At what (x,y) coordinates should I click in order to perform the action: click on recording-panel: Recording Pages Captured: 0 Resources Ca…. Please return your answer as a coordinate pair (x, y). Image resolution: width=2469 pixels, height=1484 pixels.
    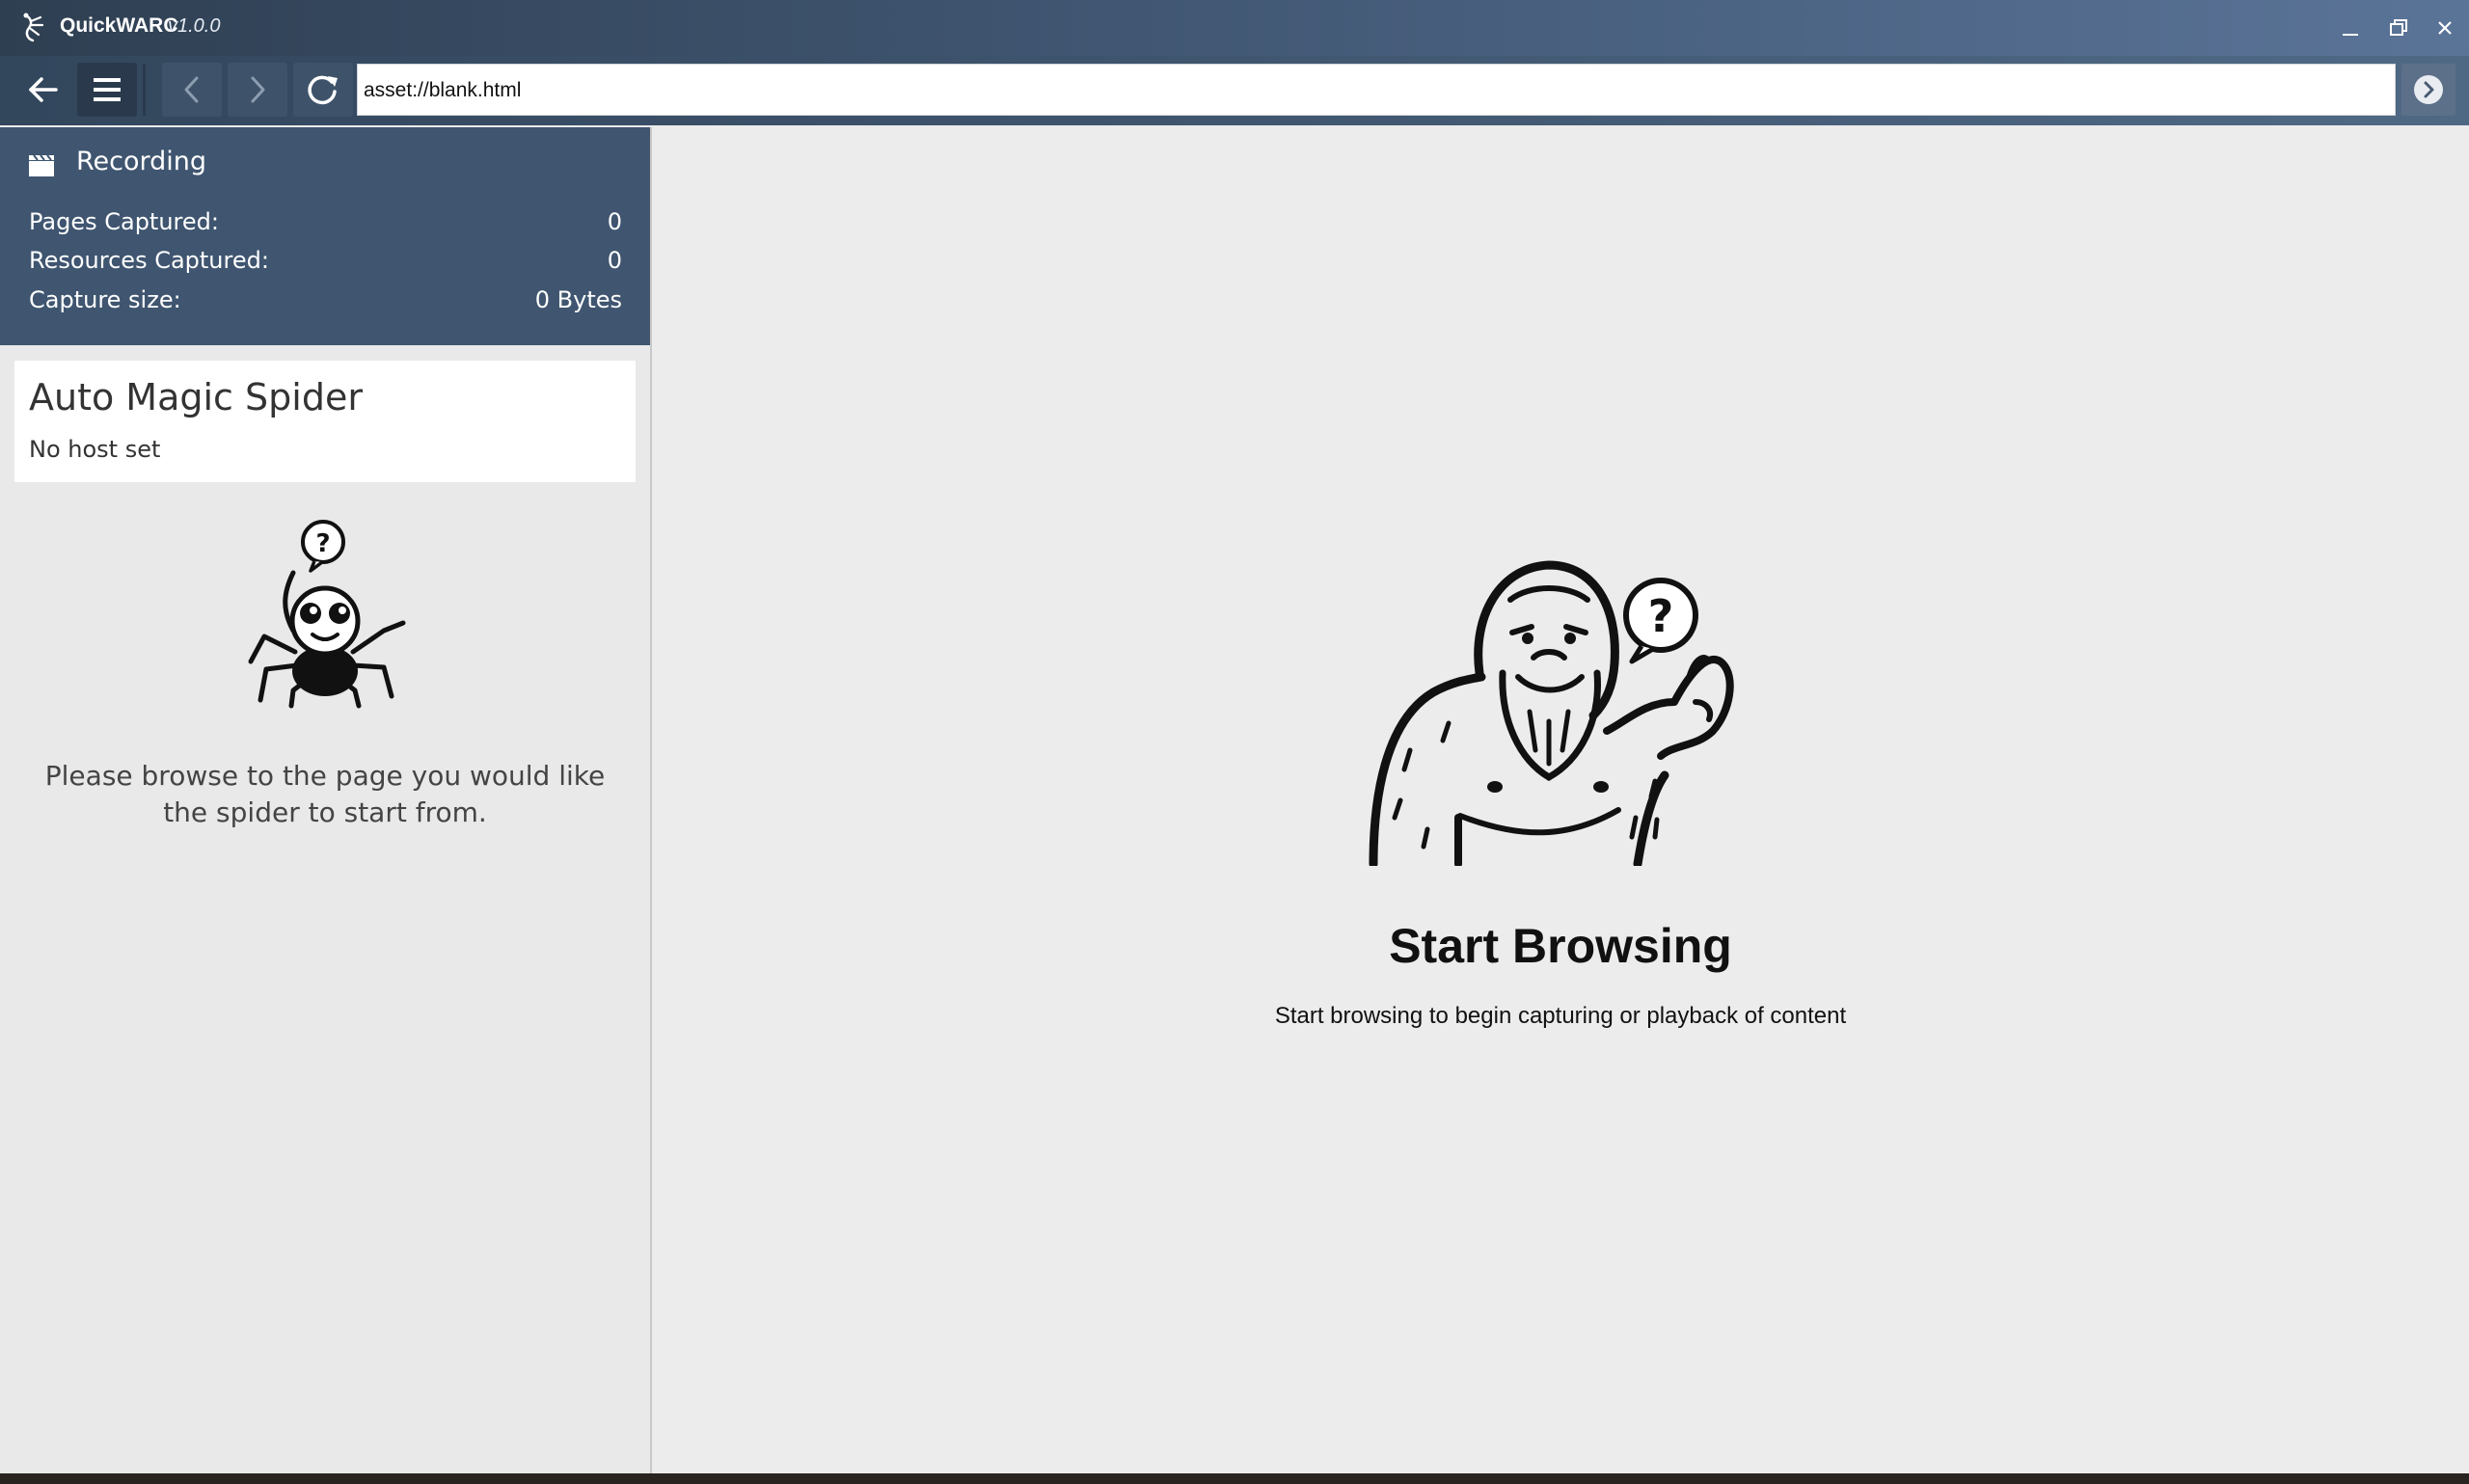
    Looking at the image, I should click on (325, 236).